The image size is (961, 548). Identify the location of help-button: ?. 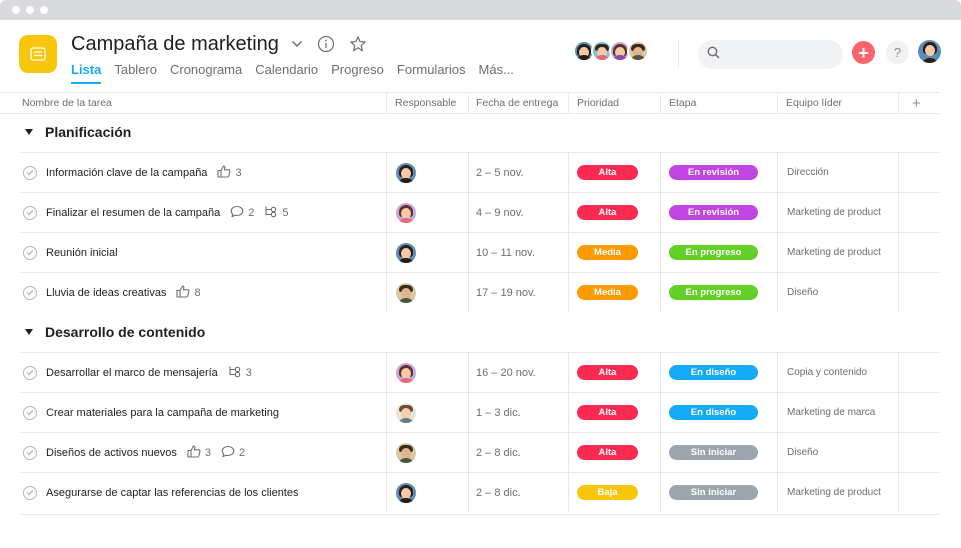
(897, 52).